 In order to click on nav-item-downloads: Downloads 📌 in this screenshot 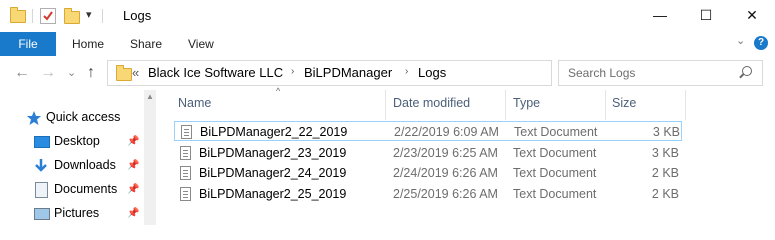, I will do `click(72, 166)`.